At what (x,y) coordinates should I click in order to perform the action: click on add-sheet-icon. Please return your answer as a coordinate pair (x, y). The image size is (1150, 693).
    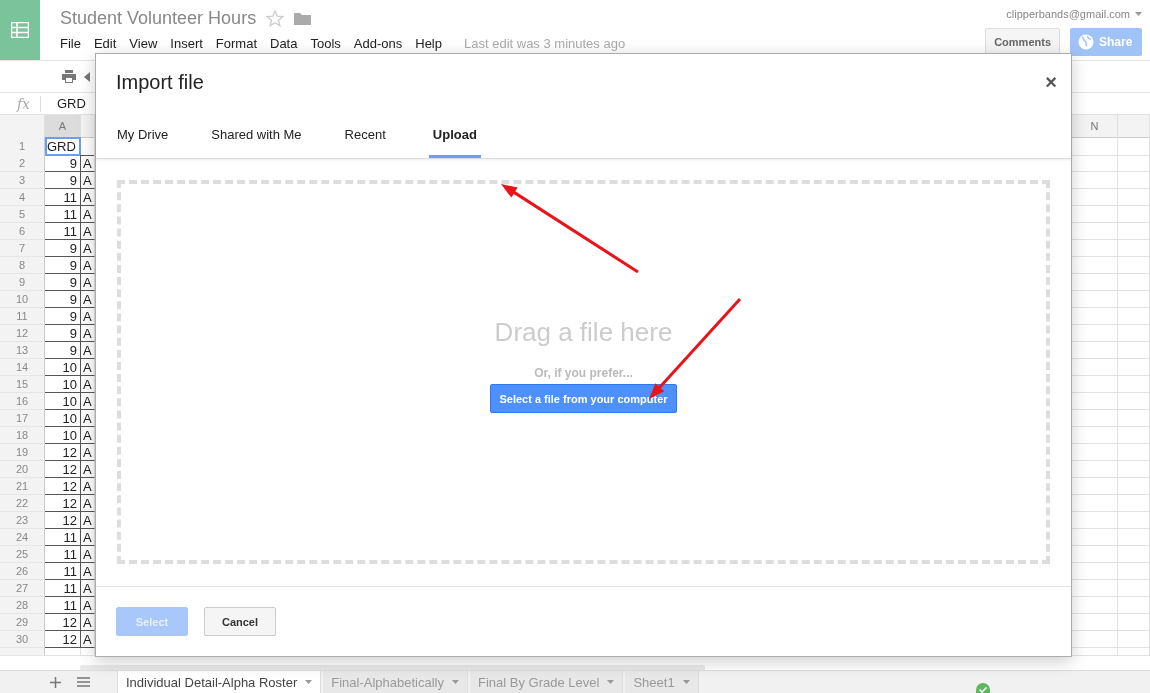
    Looking at the image, I should click on (55, 682).